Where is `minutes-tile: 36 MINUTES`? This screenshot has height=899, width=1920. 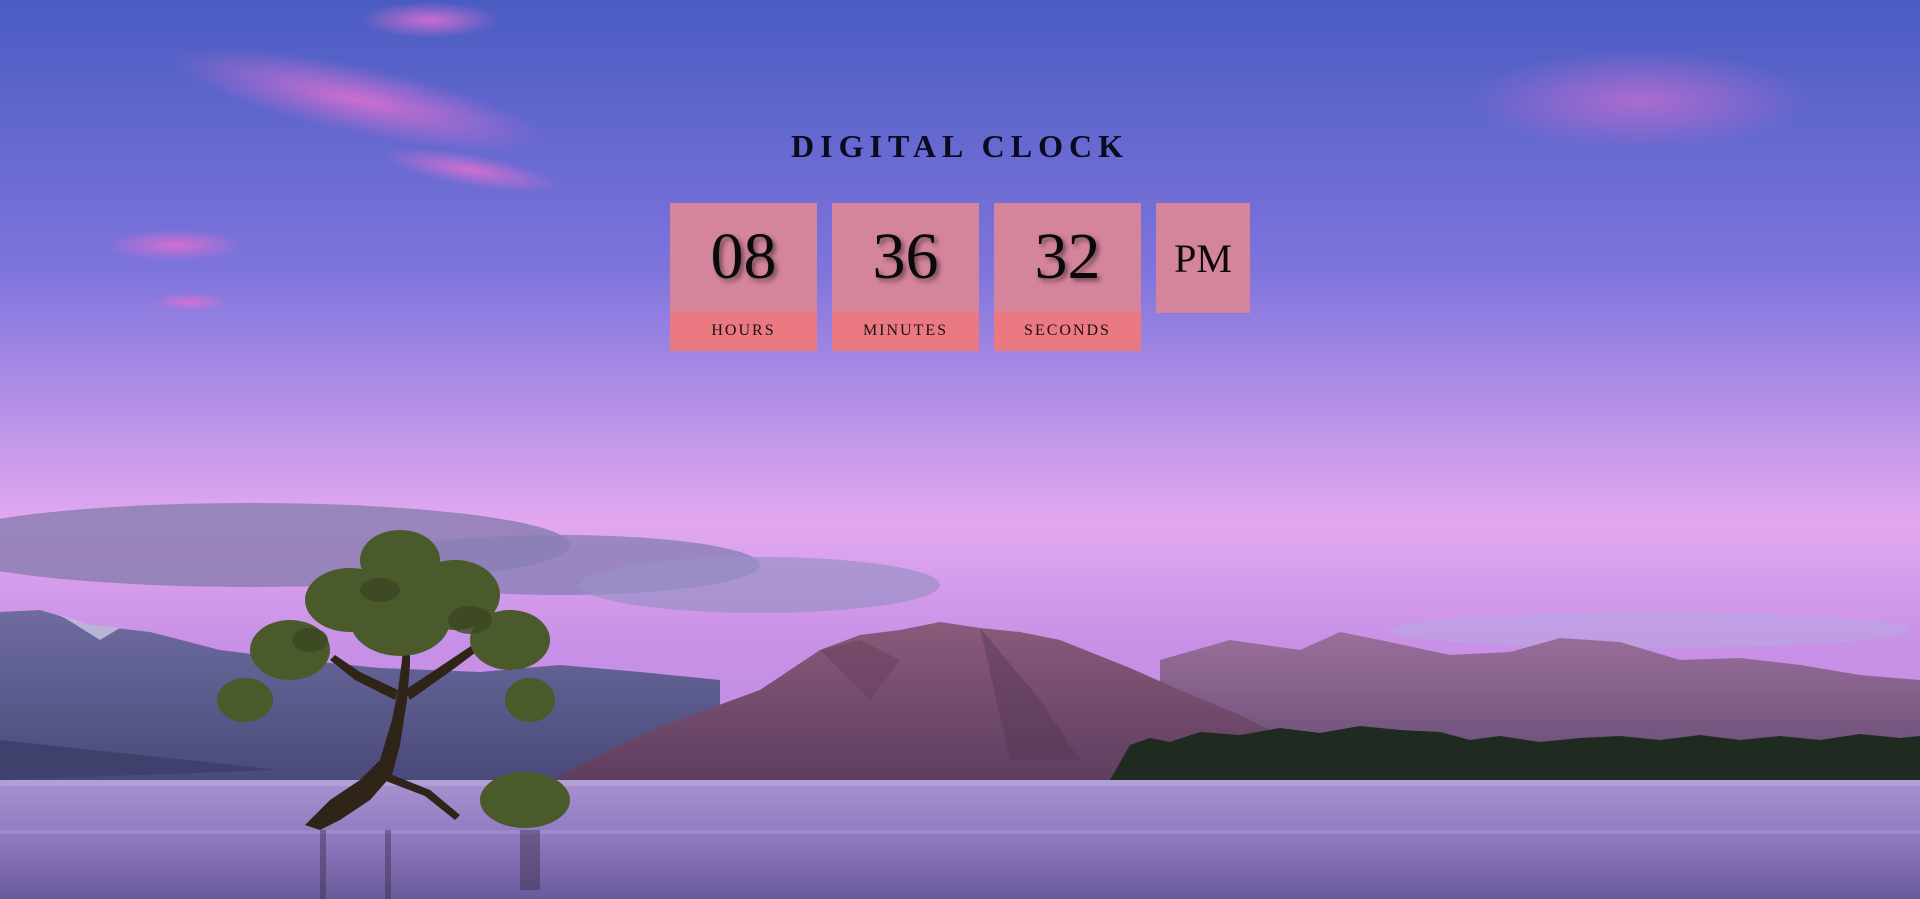 minutes-tile: 36 MINUTES is located at coordinates (905, 277).